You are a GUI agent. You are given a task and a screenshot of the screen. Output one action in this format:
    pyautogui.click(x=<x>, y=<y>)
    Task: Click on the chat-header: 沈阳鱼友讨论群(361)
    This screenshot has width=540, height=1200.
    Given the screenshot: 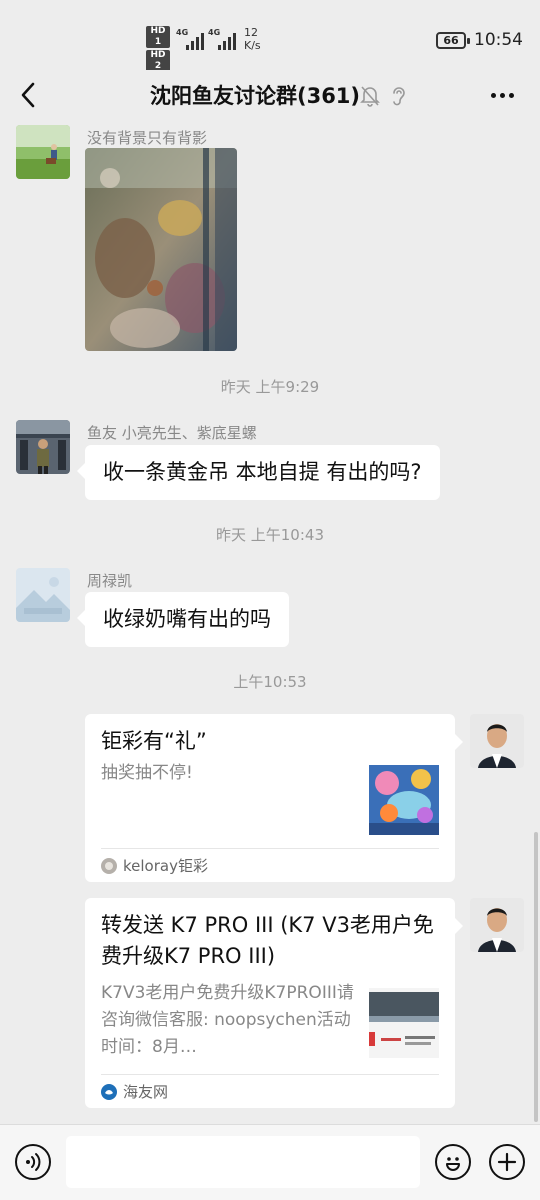 What is the action you would take?
    pyautogui.click(x=270, y=96)
    